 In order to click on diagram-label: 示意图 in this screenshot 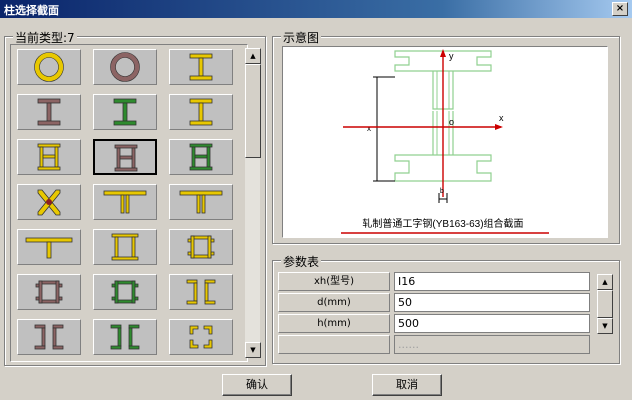, I will do `click(301, 37)`.